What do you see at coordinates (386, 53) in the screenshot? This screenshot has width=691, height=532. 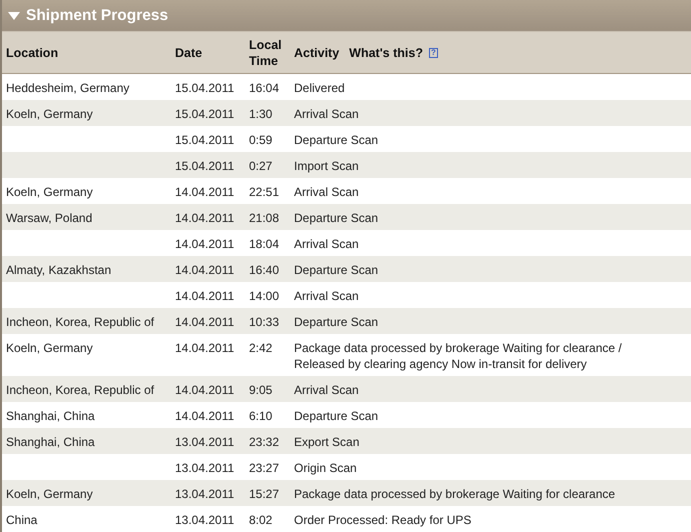 I see `help-label: What's this?` at bounding box center [386, 53].